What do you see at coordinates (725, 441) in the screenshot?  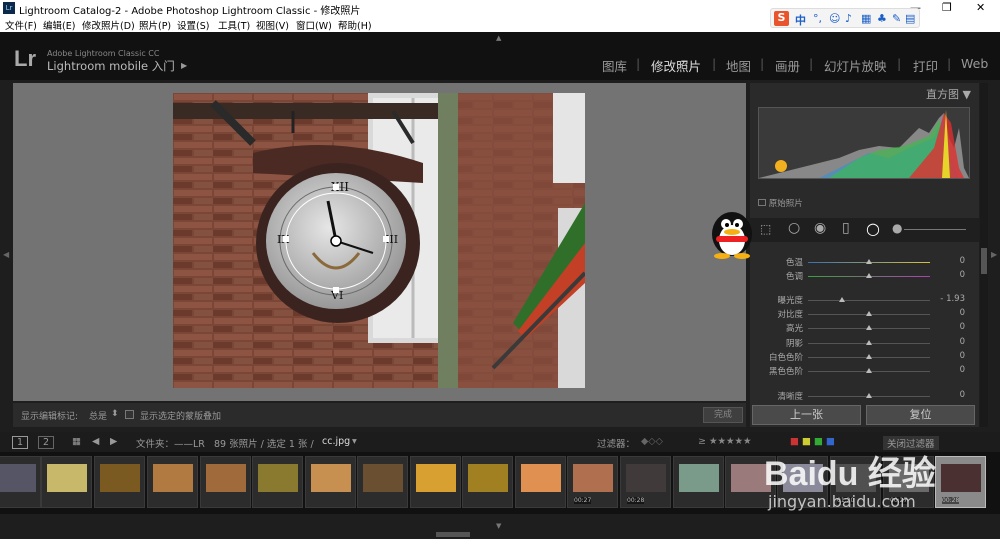 I see `rating-filter-icon: ≥ ★★★★★` at bounding box center [725, 441].